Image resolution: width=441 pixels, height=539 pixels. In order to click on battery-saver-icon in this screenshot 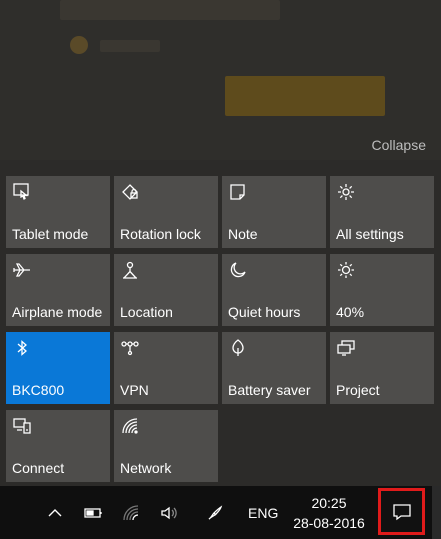, I will do `click(238, 347)`.